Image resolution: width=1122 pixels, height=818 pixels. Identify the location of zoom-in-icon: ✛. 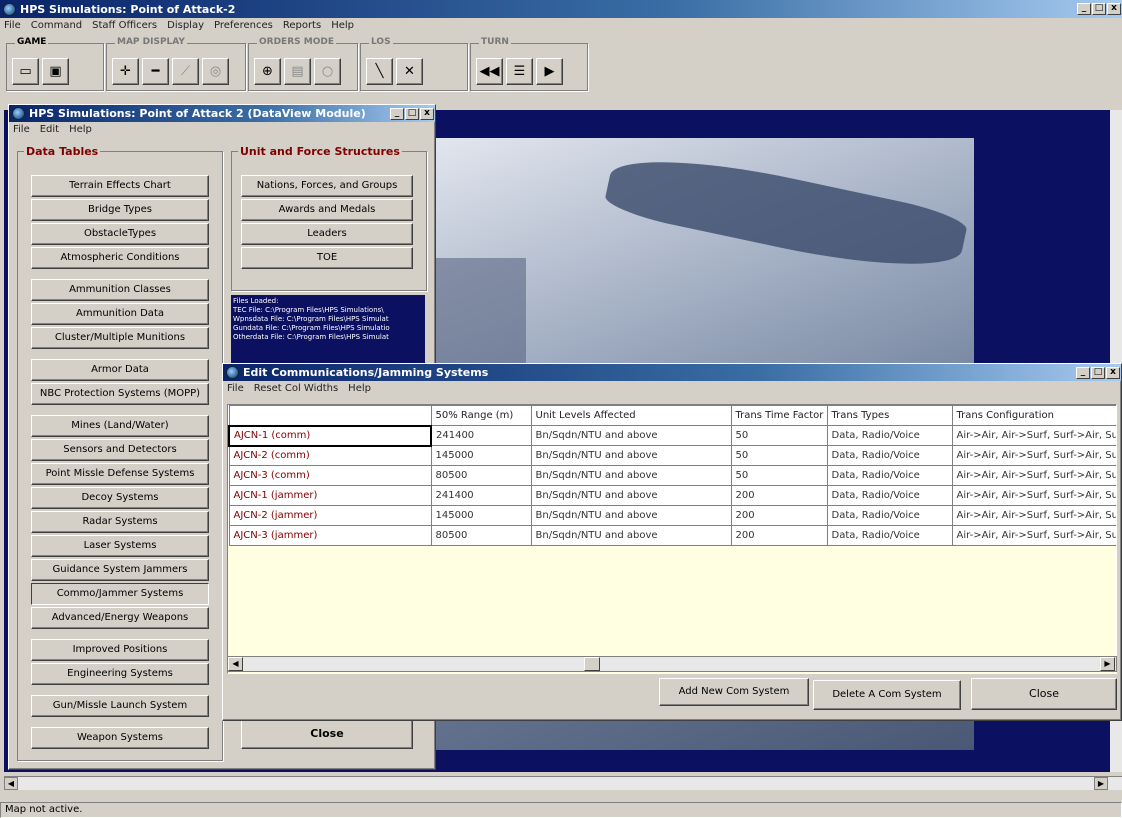
(125, 71).